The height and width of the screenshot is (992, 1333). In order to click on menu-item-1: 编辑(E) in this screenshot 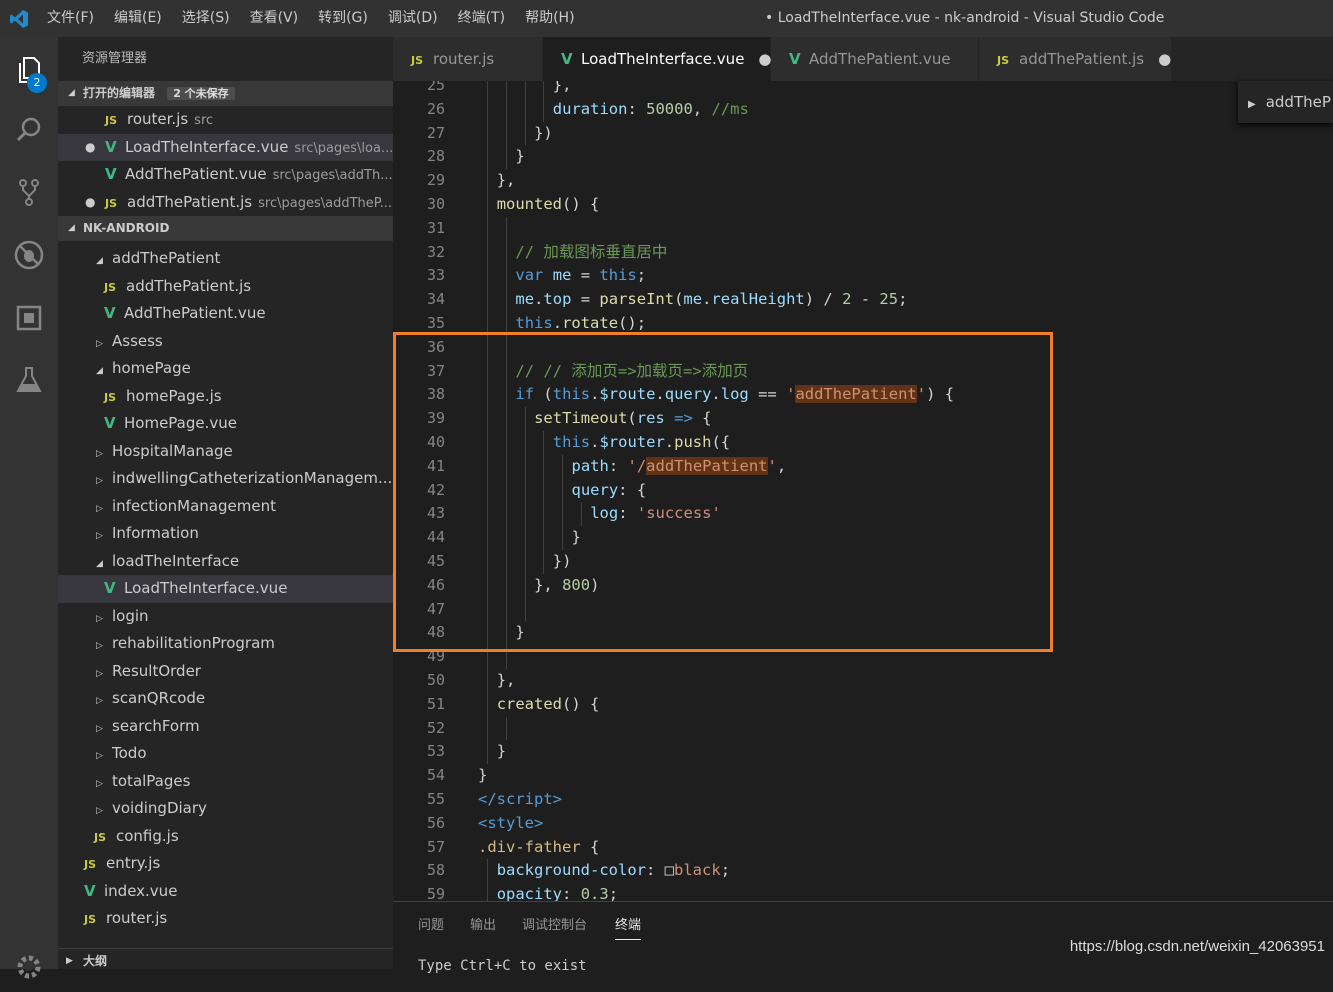, I will do `click(138, 18)`.